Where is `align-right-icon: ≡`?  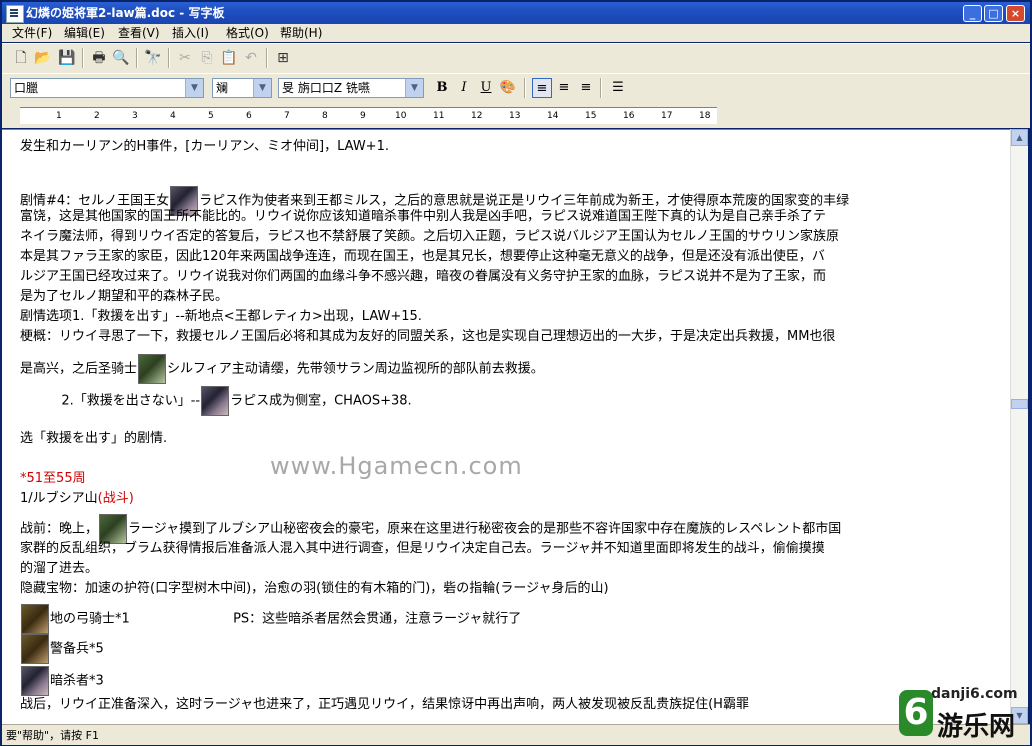 align-right-icon: ≡ is located at coordinates (586, 88).